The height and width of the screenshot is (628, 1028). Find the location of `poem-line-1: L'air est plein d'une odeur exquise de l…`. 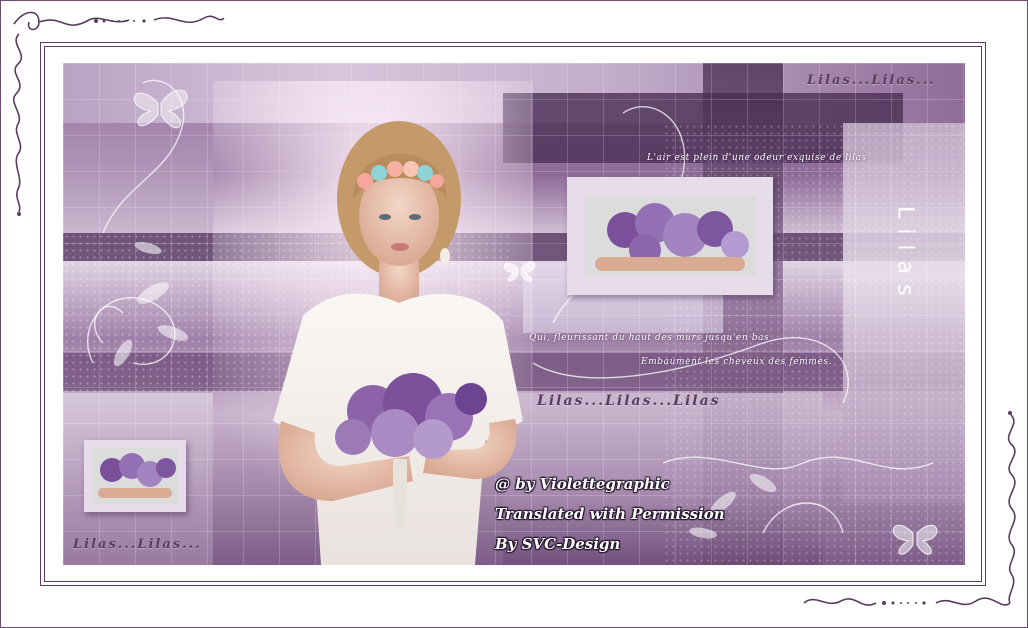

poem-line-1: L'air est plein d'une odeur exquise de l… is located at coordinates (757, 158).